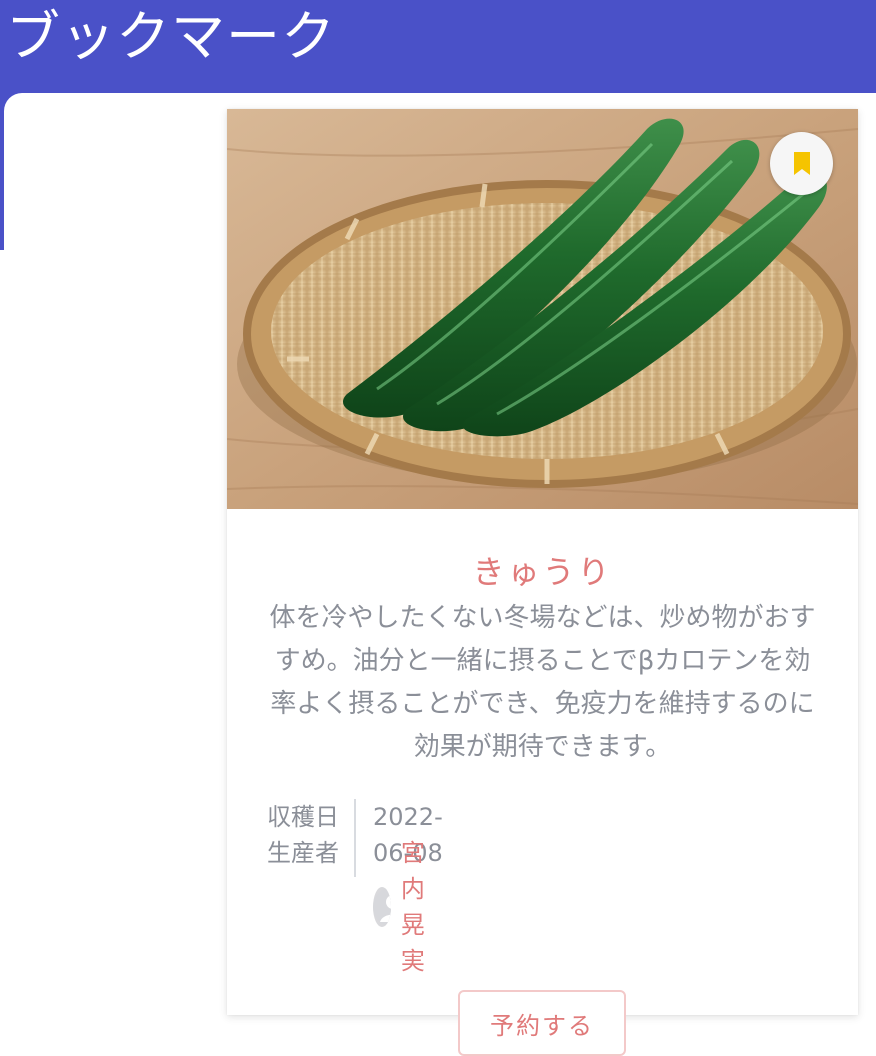 The width and height of the screenshot is (876, 1056). I want to click on producer-label: 生産者, so click(303, 853).